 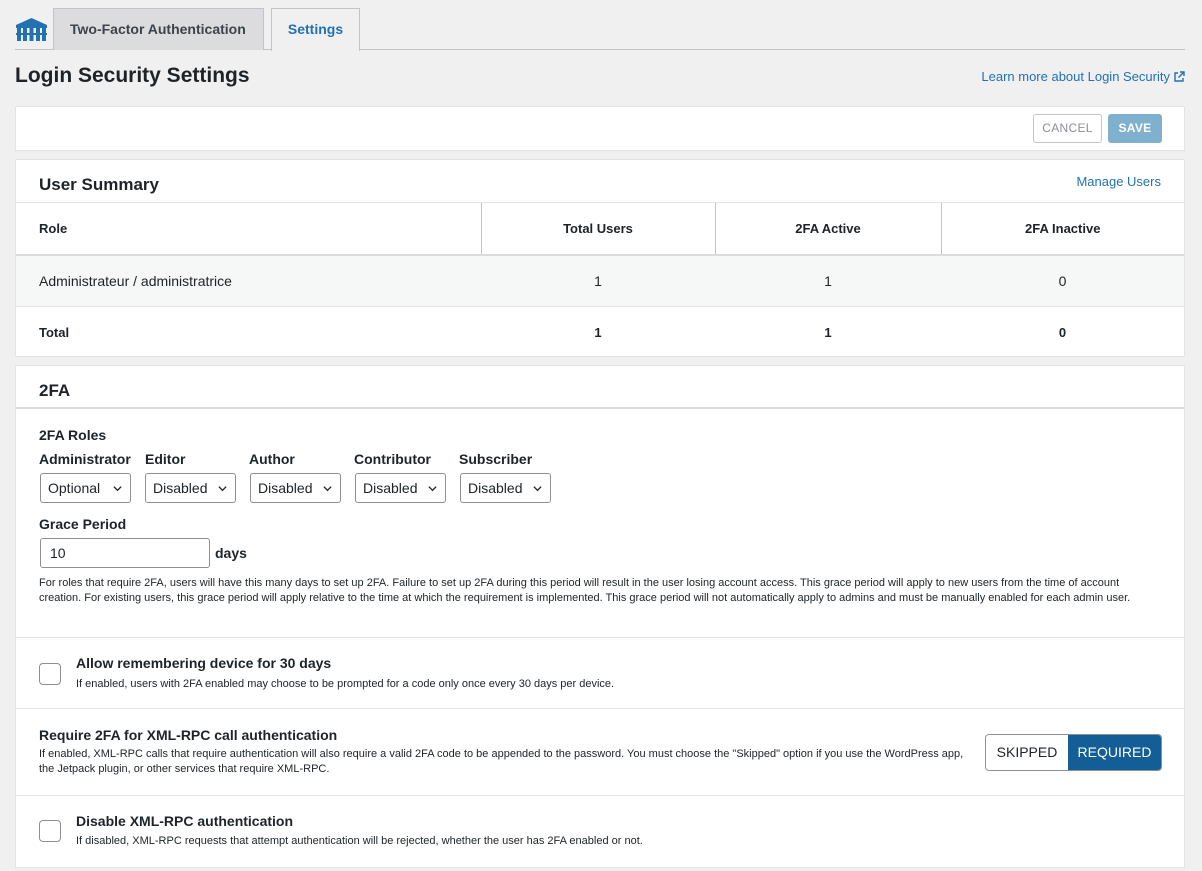 What do you see at coordinates (1062, 280) in the screenshot?
I see `inactive-cell: 0` at bounding box center [1062, 280].